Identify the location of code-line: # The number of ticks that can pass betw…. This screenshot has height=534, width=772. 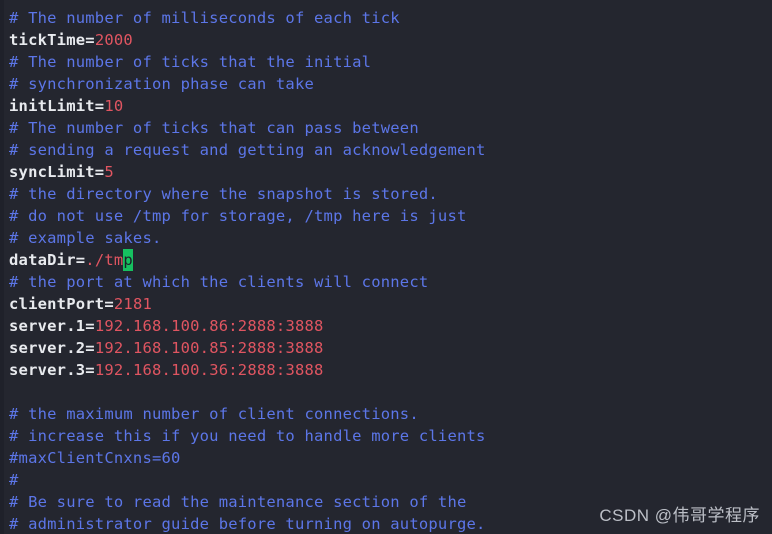
(390, 128).